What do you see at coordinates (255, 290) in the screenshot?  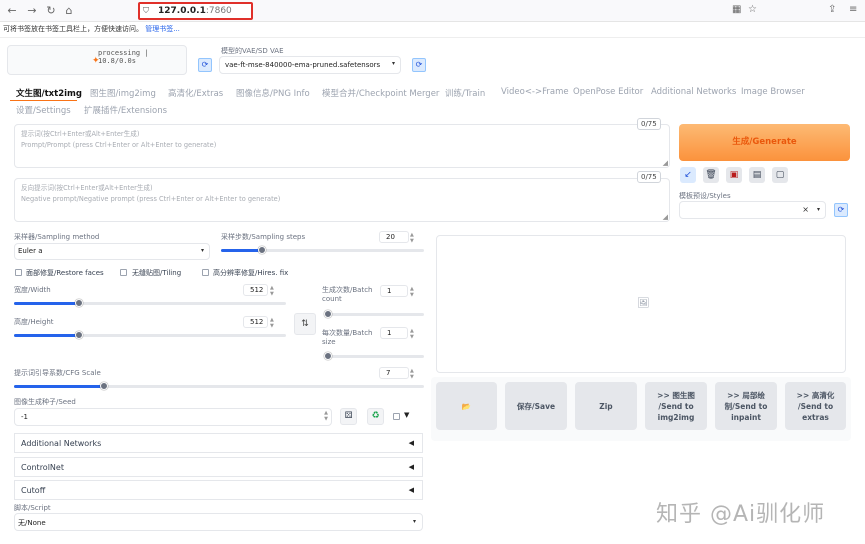 I see `width-input: 512` at bounding box center [255, 290].